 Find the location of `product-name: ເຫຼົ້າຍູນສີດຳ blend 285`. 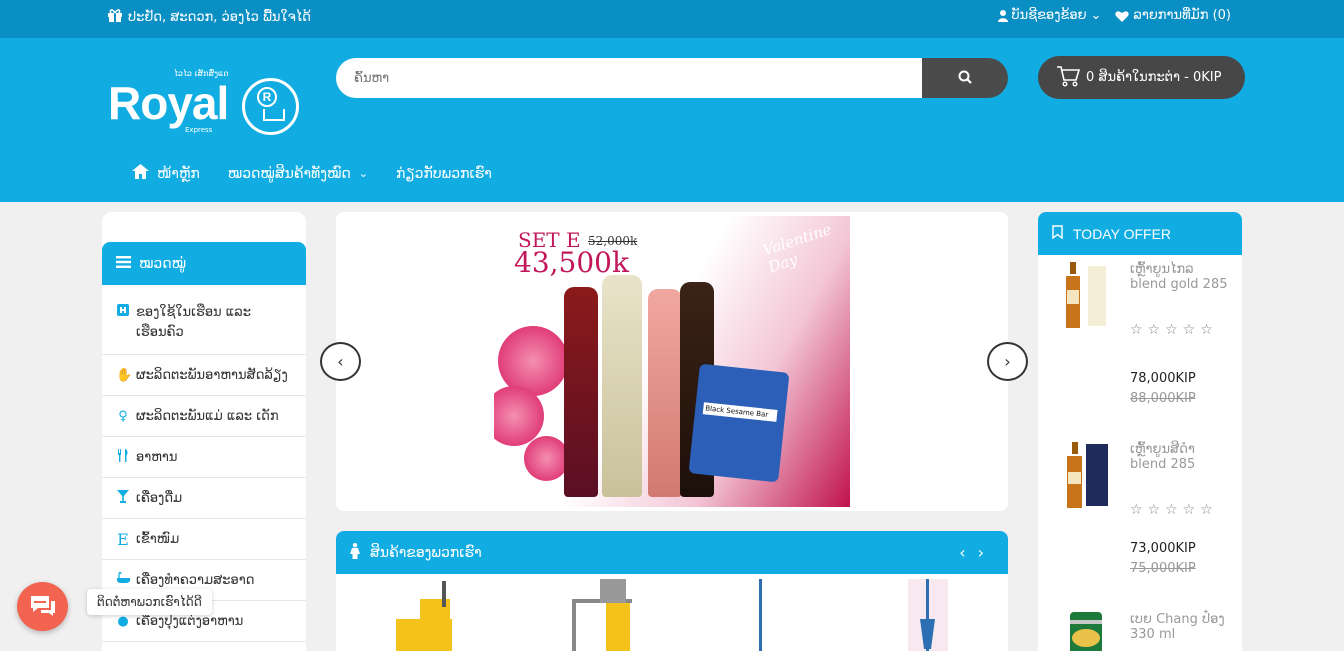

product-name: ເຫຼົ້າຍູນສີດຳ blend 285 is located at coordinates (1163, 457).